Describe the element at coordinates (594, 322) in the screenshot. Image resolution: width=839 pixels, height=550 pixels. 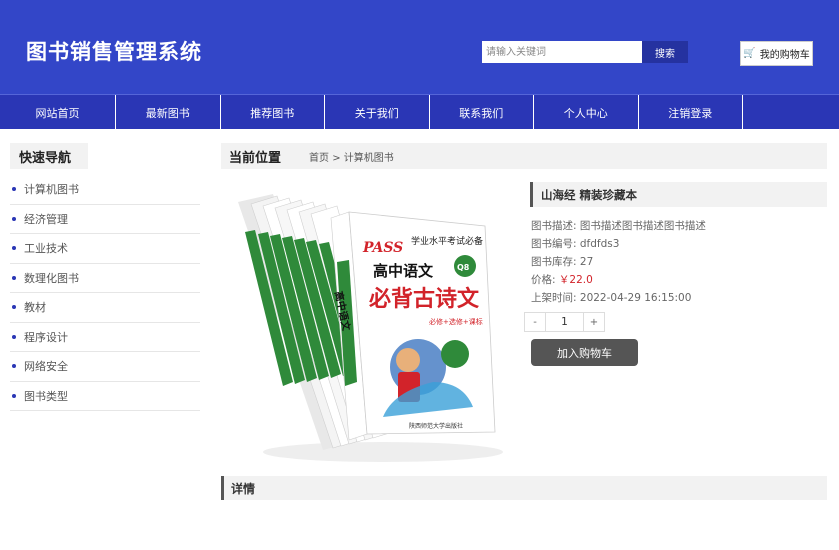
I see `quantity-plus-button: +` at that location.